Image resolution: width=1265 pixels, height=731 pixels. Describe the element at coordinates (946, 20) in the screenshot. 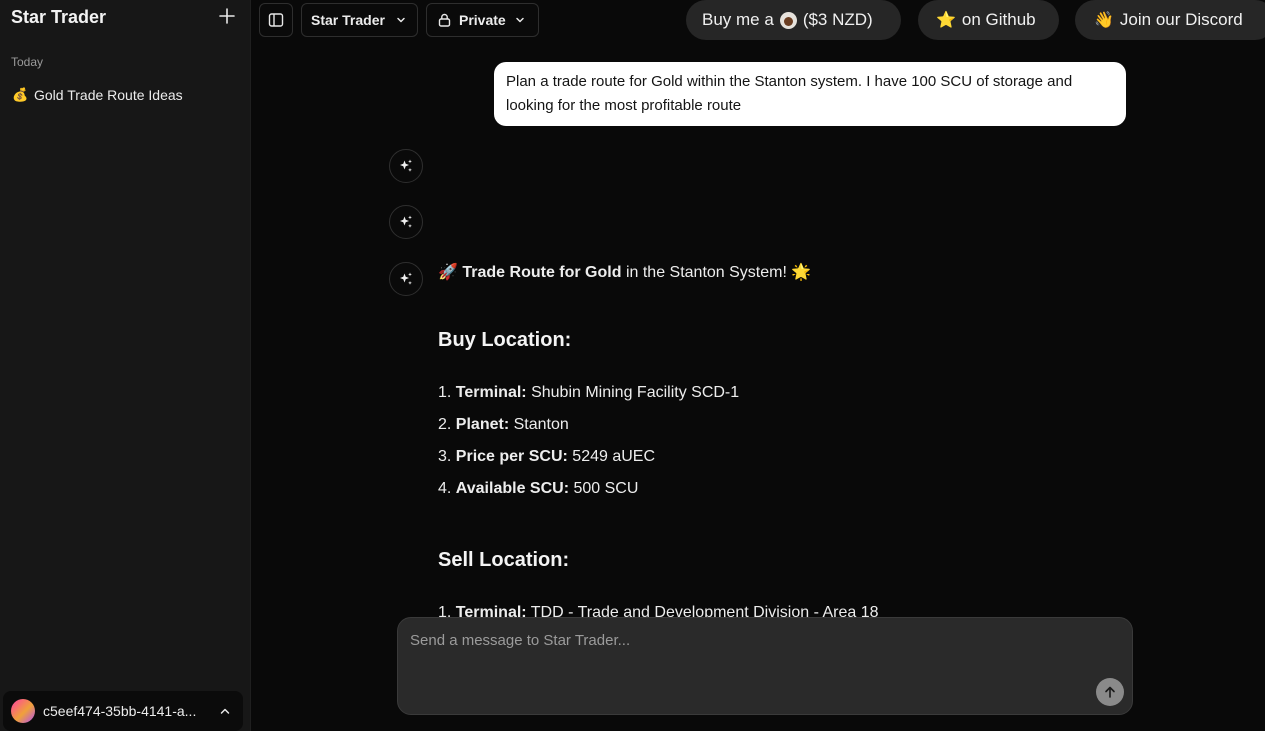

I see `star-icon: ⭐` at that location.